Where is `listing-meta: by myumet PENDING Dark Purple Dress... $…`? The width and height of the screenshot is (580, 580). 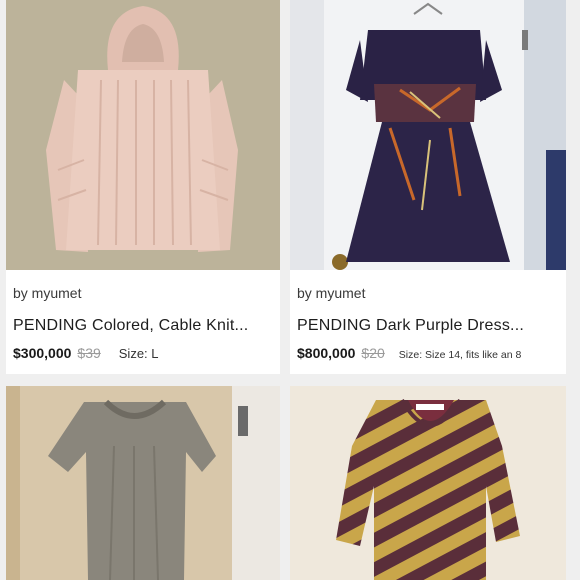 listing-meta: by myumet PENDING Dark Purple Dress... $… is located at coordinates (428, 322).